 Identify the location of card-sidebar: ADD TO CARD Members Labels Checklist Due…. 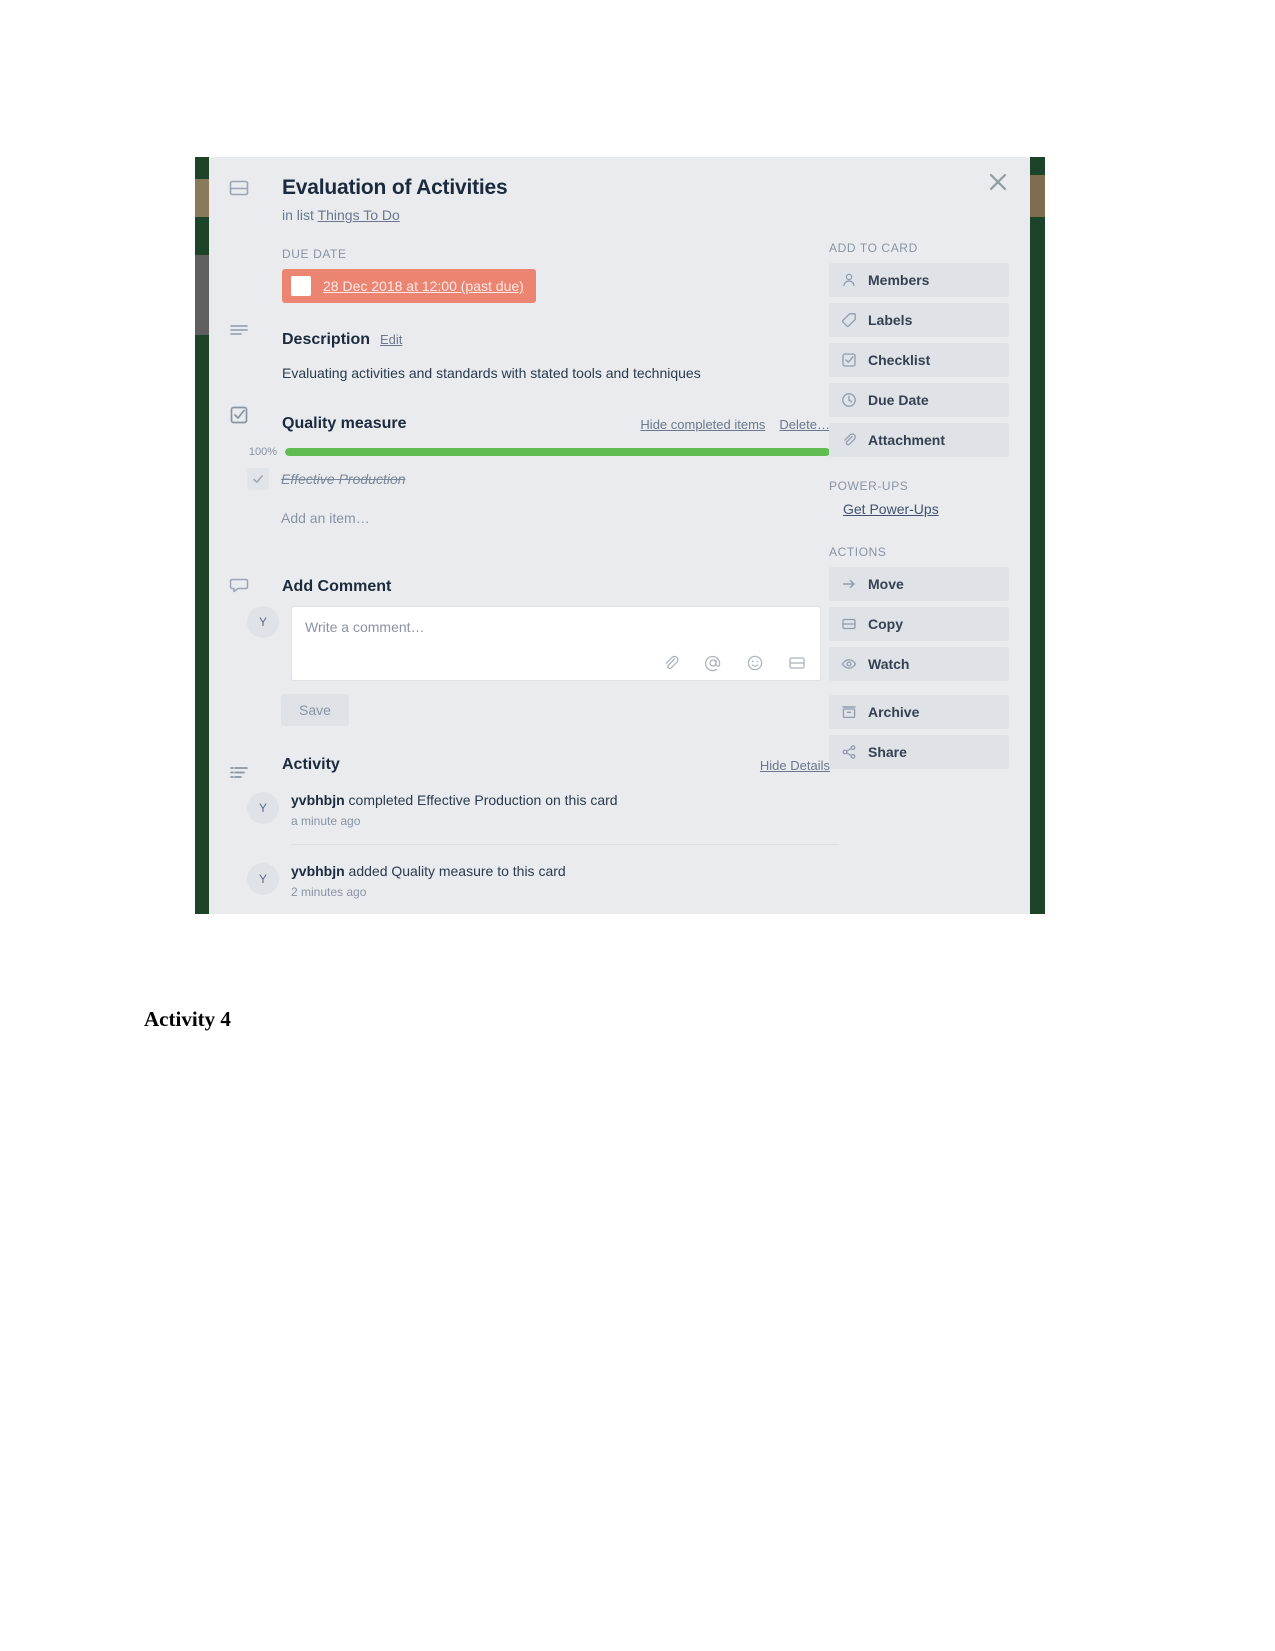
(929, 535).